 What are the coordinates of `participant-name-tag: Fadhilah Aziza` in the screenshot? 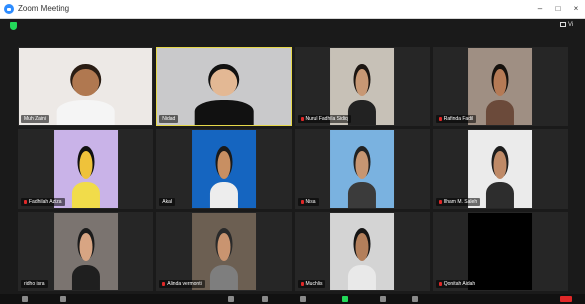 It's located at (43, 201).